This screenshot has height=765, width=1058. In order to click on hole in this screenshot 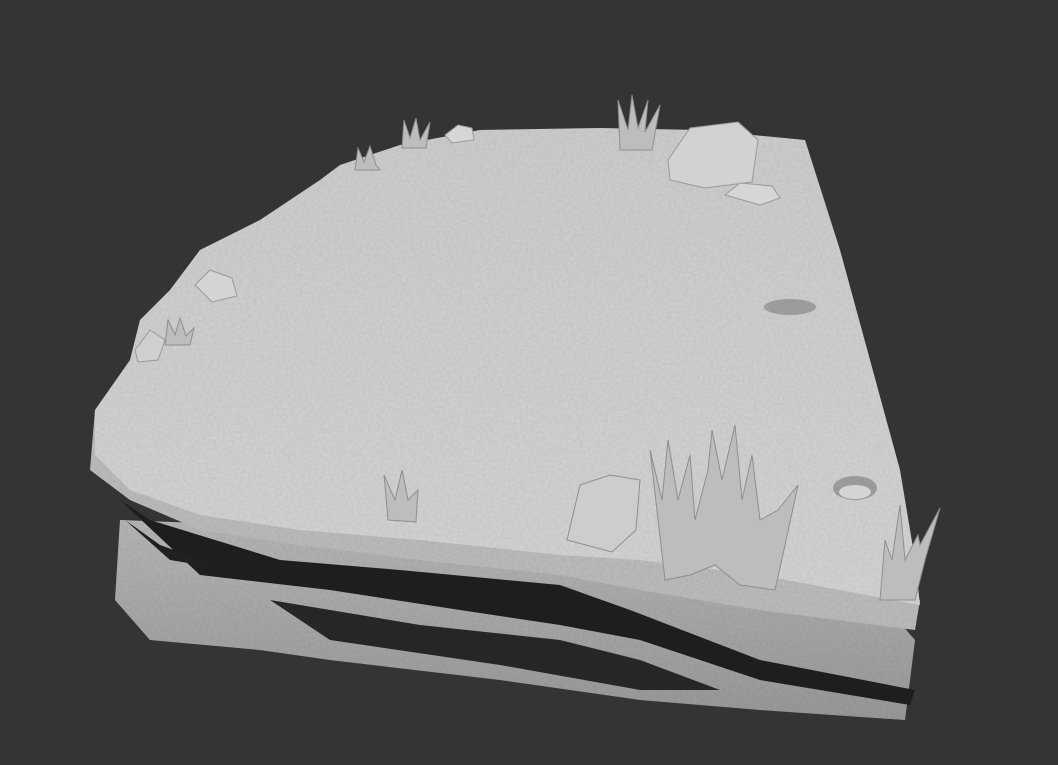, I will do `click(790, 307)`.